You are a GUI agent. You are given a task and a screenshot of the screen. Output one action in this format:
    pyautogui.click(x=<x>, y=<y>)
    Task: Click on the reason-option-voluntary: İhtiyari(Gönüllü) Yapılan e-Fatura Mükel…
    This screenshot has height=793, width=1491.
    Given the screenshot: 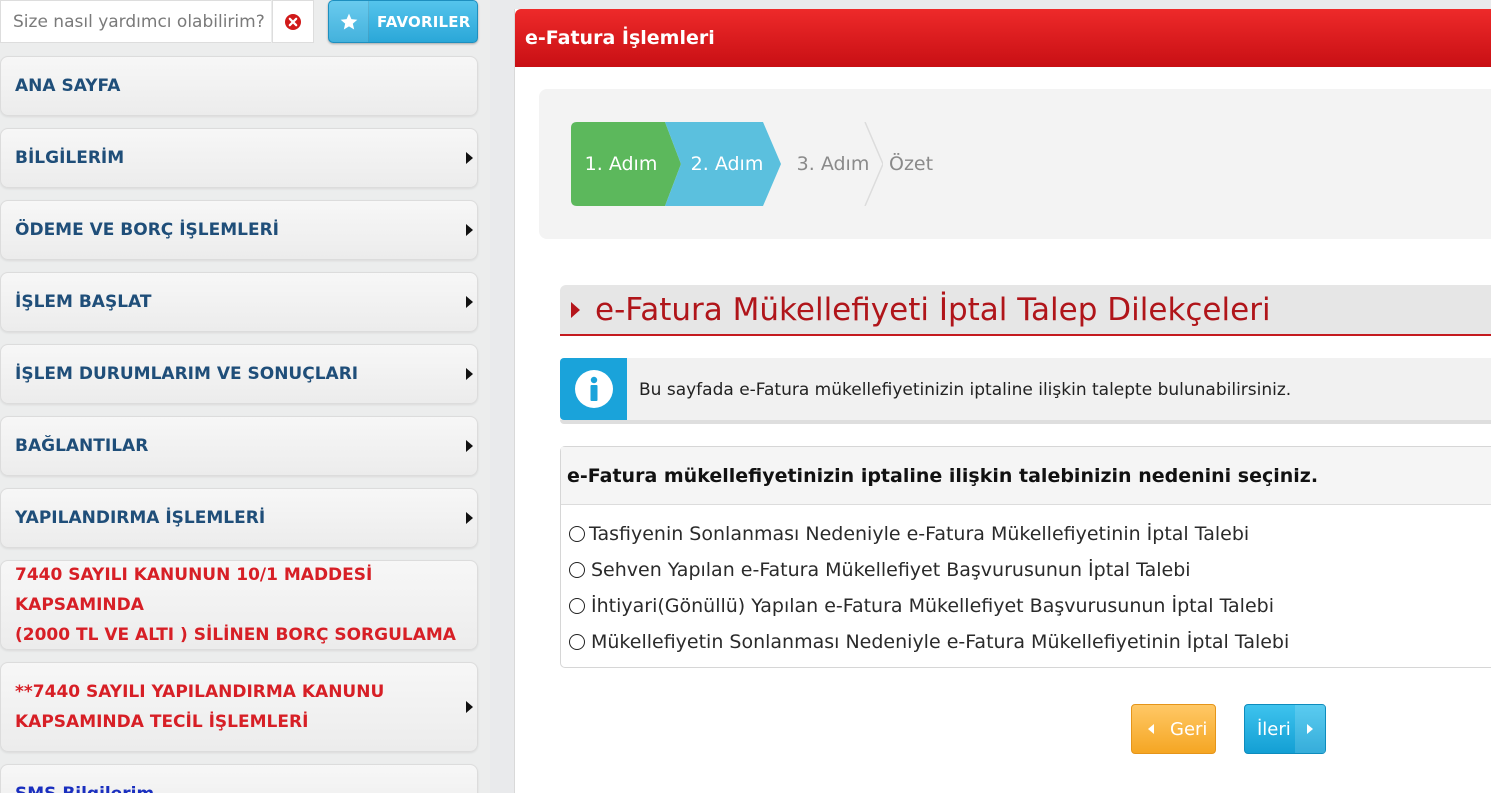 What is the action you would take?
    pyautogui.click(x=921, y=606)
    